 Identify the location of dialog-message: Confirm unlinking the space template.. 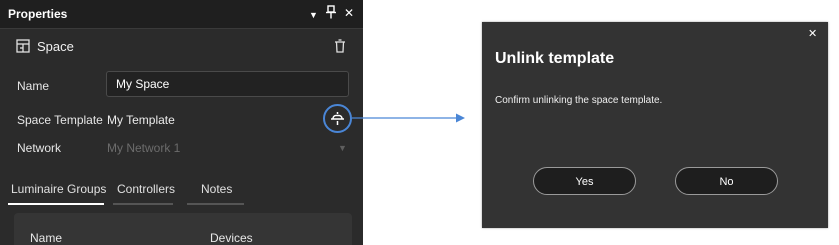
(579, 100).